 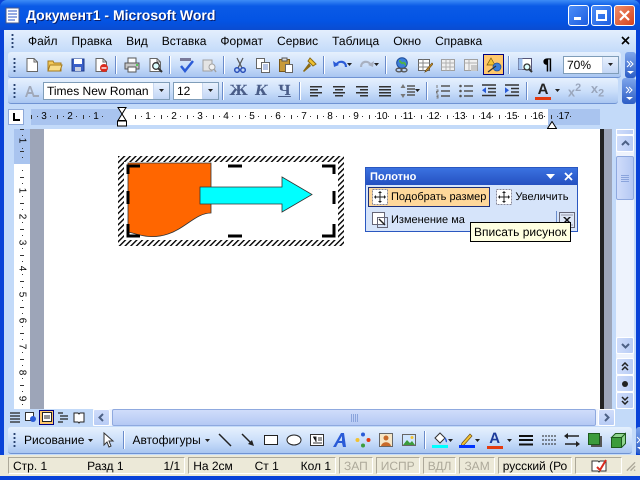 I want to click on autoshapes-menu: Автофигуры, so click(x=171, y=440).